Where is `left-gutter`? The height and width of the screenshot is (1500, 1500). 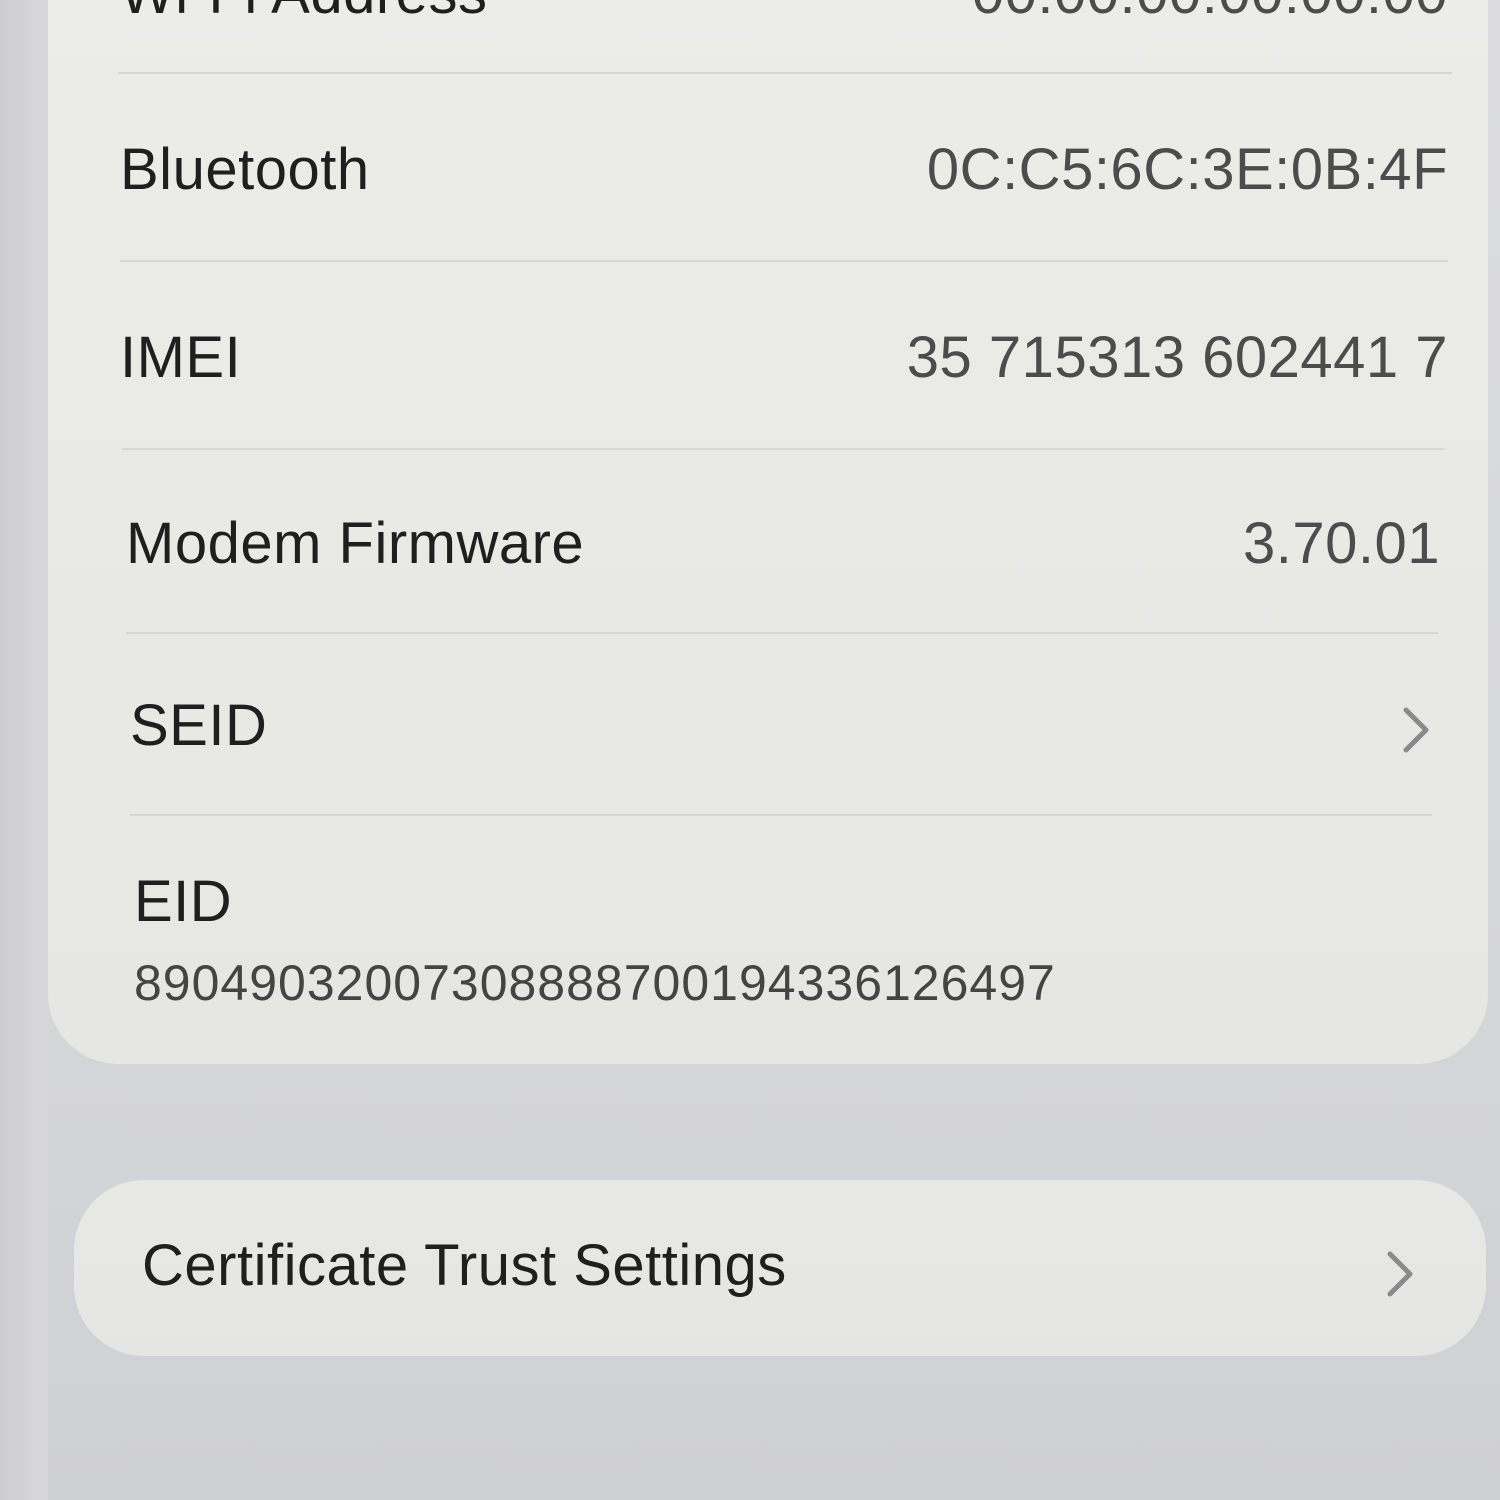 left-gutter is located at coordinates (24, 750).